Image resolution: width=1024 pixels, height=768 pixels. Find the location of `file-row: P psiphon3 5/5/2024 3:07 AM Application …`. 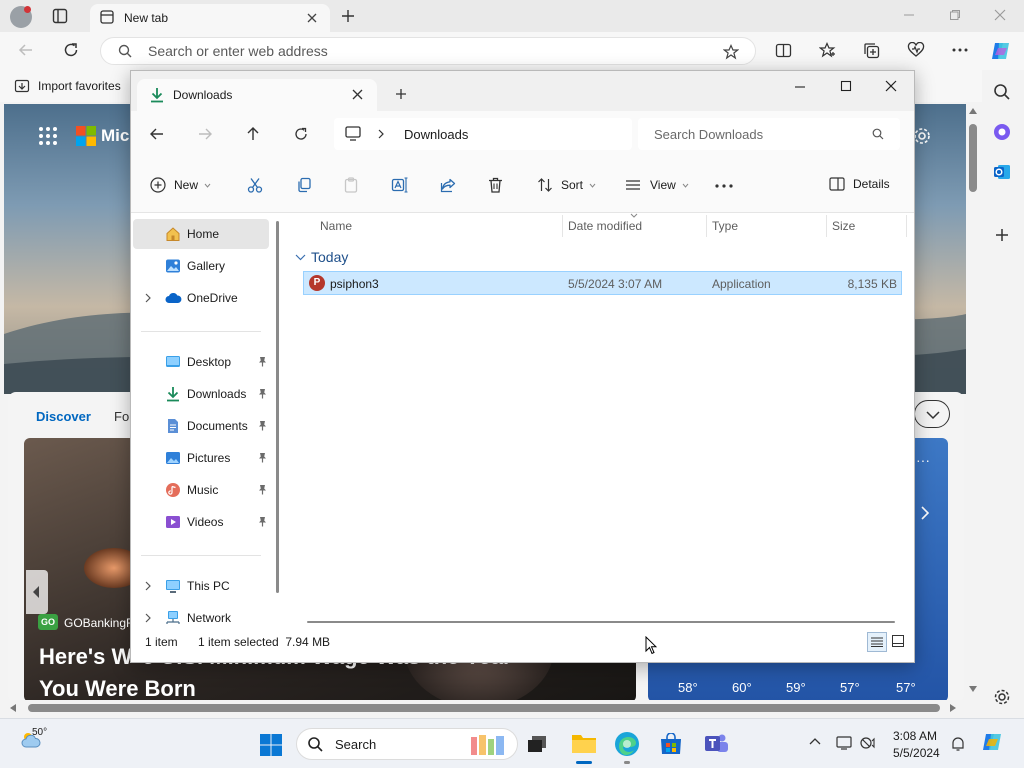

file-row: P psiphon3 5/5/2024 3:07 AM Application … is located at coordinates (602, 283).